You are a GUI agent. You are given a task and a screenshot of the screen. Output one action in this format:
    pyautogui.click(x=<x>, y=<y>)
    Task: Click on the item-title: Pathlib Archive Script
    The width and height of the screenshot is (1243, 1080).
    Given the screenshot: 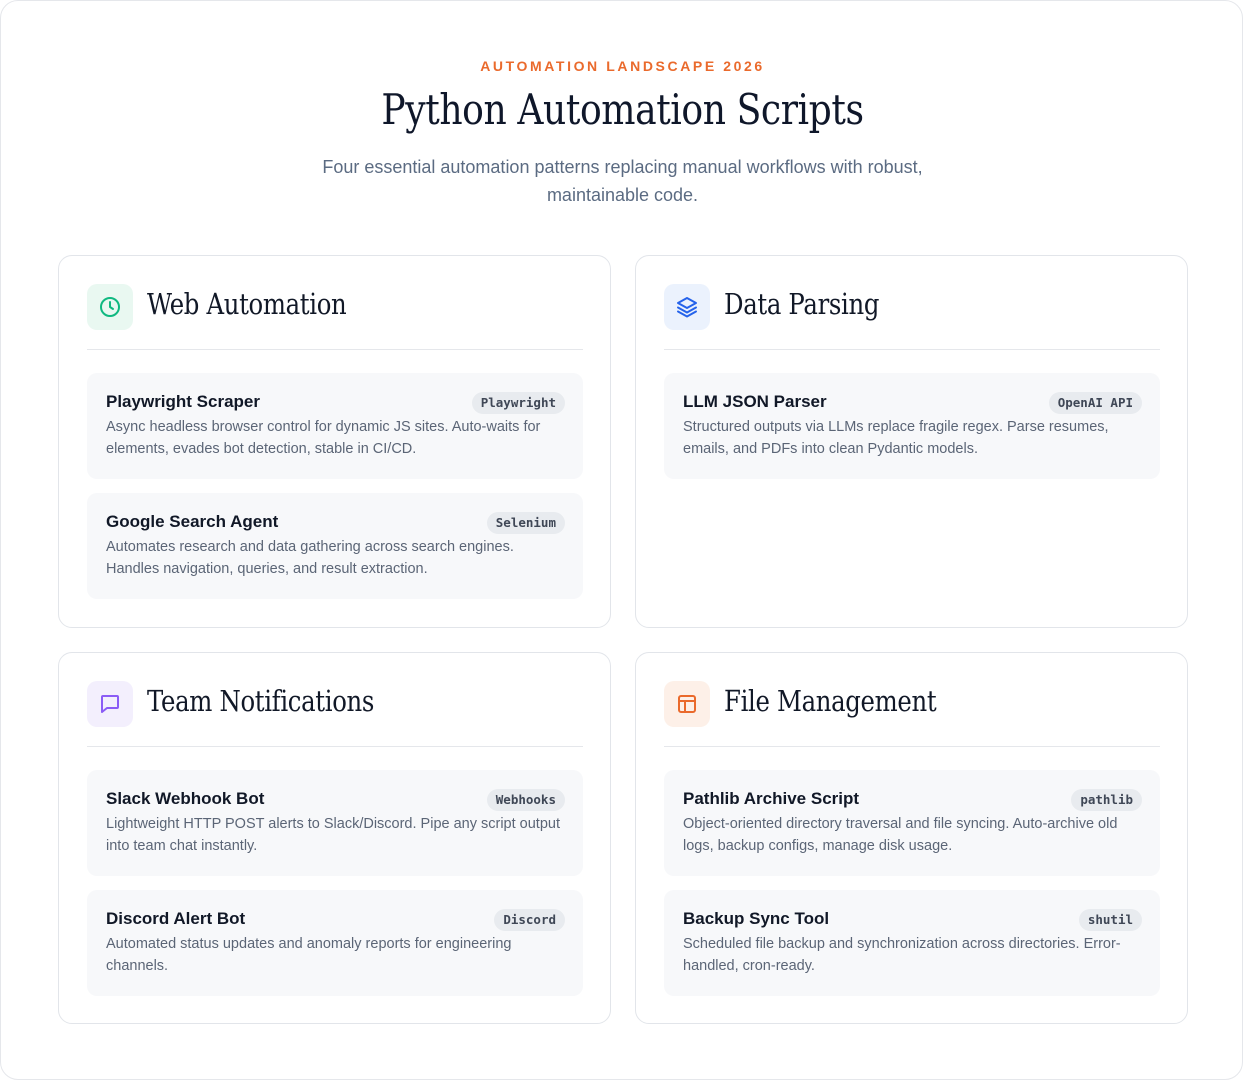 What is the action you would take?
    pyautogui.click(x=771, y=798)
    